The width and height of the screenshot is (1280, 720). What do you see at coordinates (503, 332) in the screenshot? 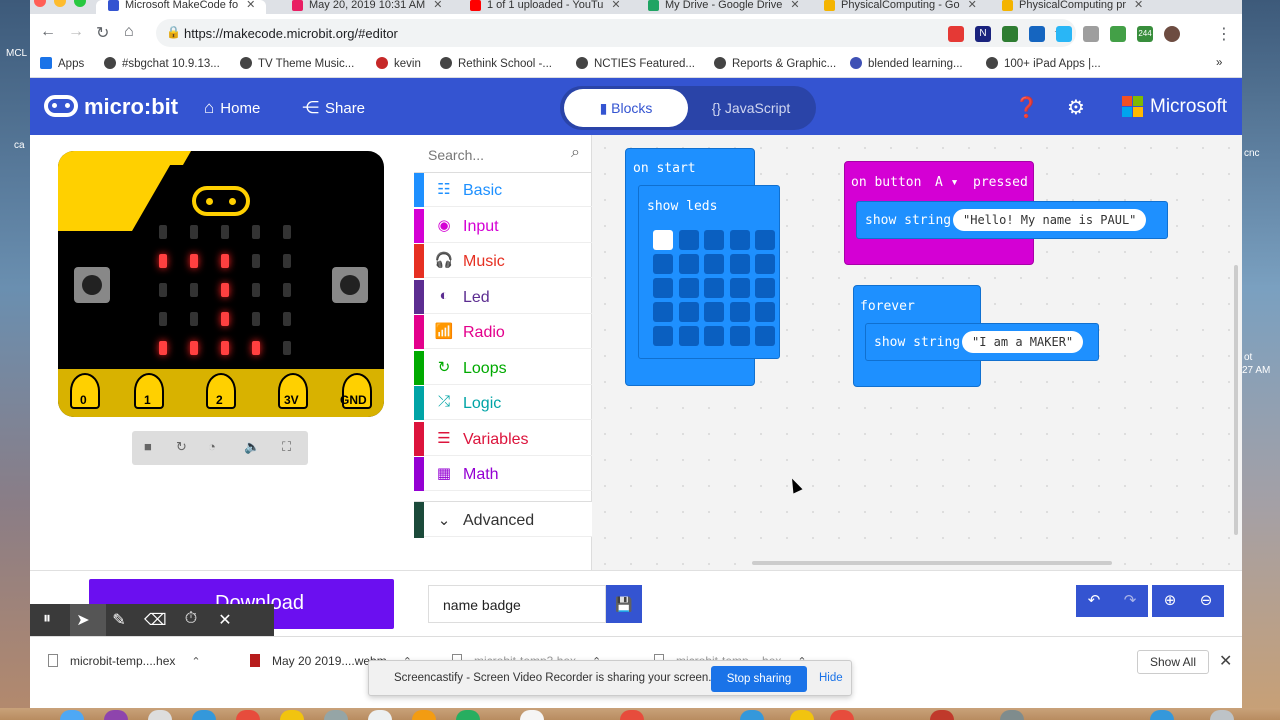
I see `category-radio: 📶 Radio` at bounding box center [503, 332].